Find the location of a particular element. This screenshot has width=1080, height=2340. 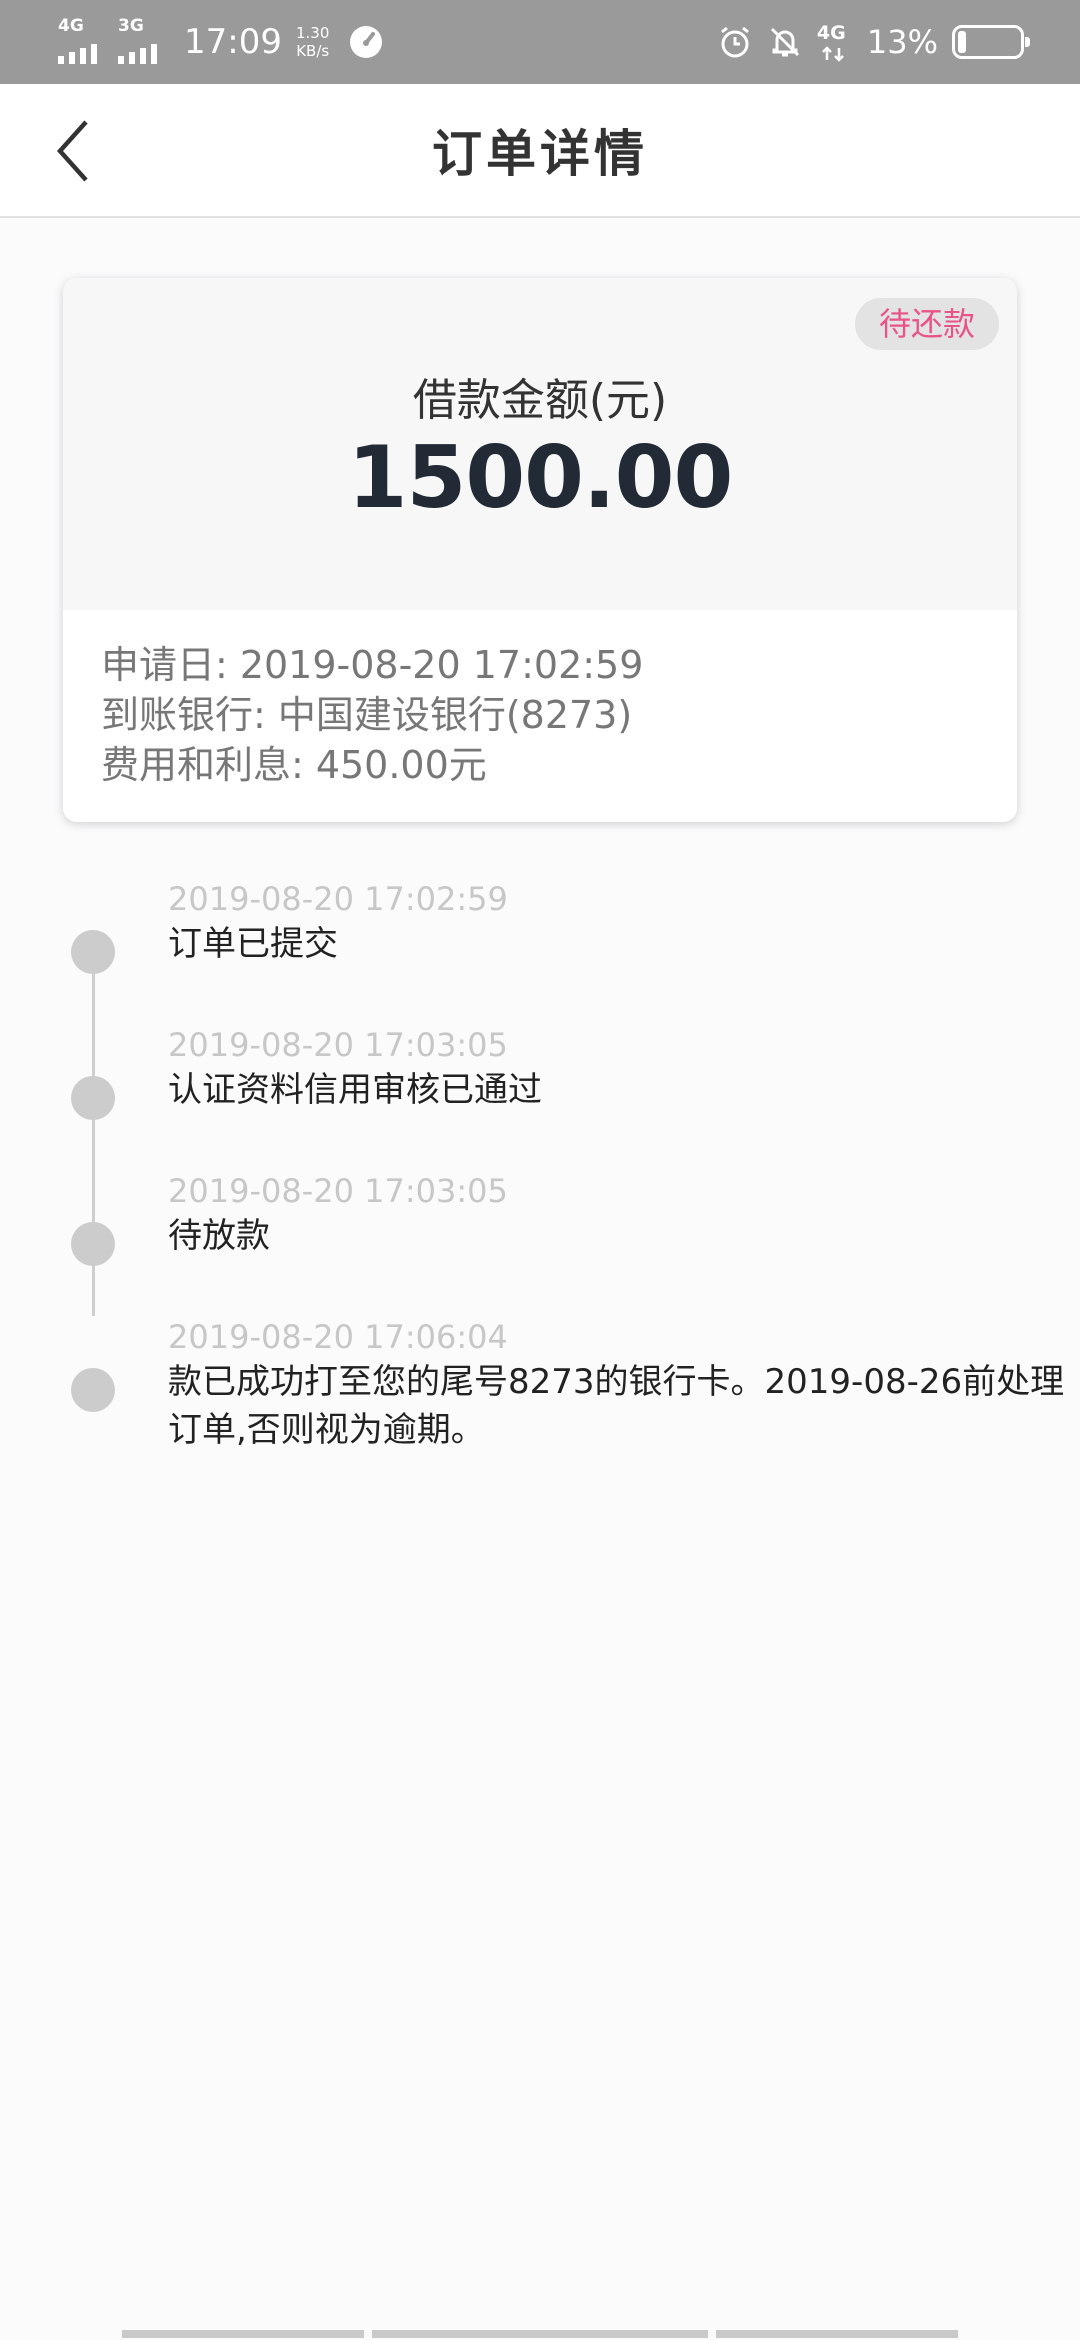

network-label-3g: 3G is located at coordinates (131, 26).